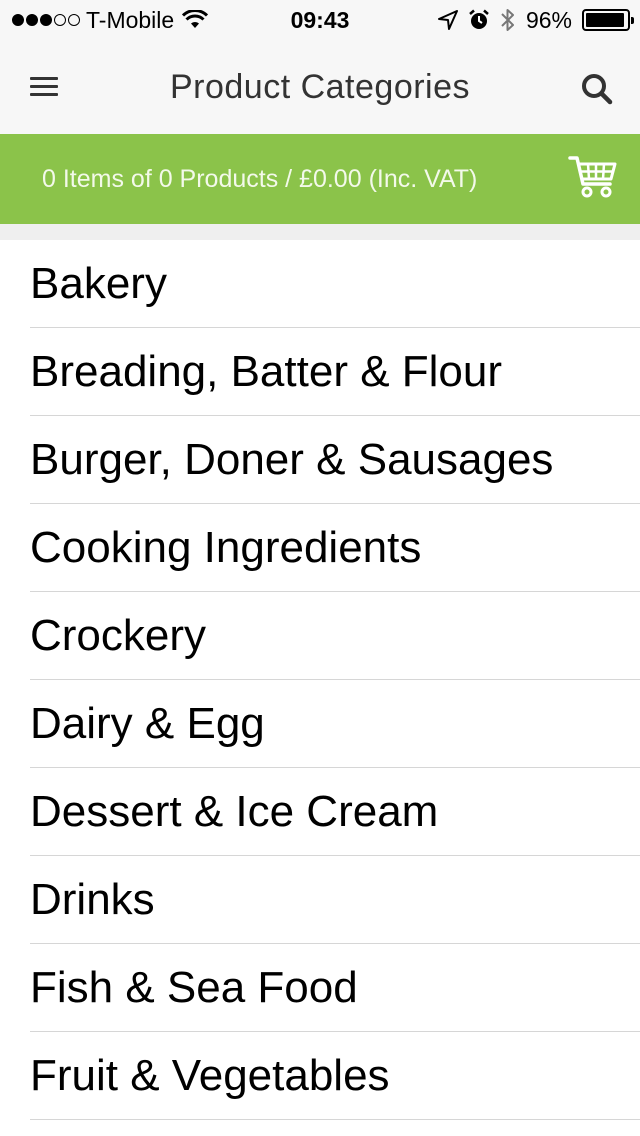 This screenshot has width=640, height=1136. What do you see at coordinates (335, 724) in the screenshot?
I see `category-item: Dairy & Egg` at bounding box center [335, 724].